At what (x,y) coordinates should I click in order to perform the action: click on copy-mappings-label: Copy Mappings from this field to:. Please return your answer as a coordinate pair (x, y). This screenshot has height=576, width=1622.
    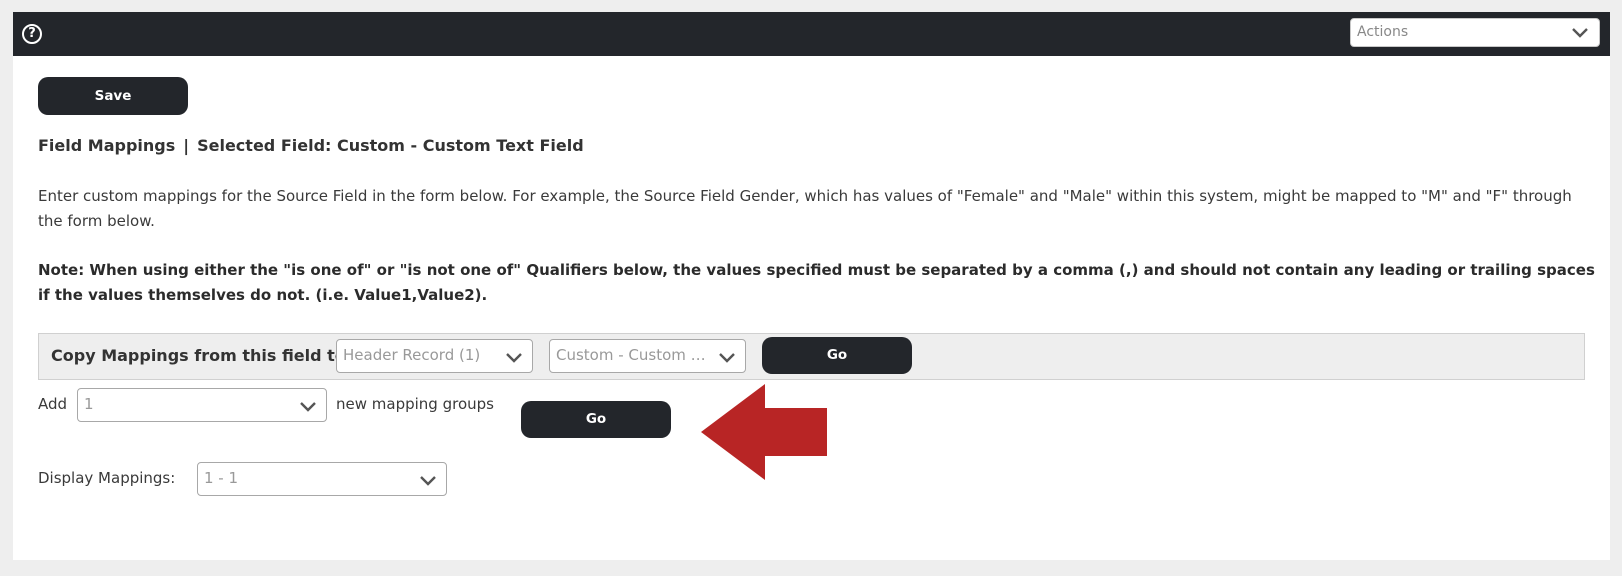
    Looking at the image, I should click on (202, 355).